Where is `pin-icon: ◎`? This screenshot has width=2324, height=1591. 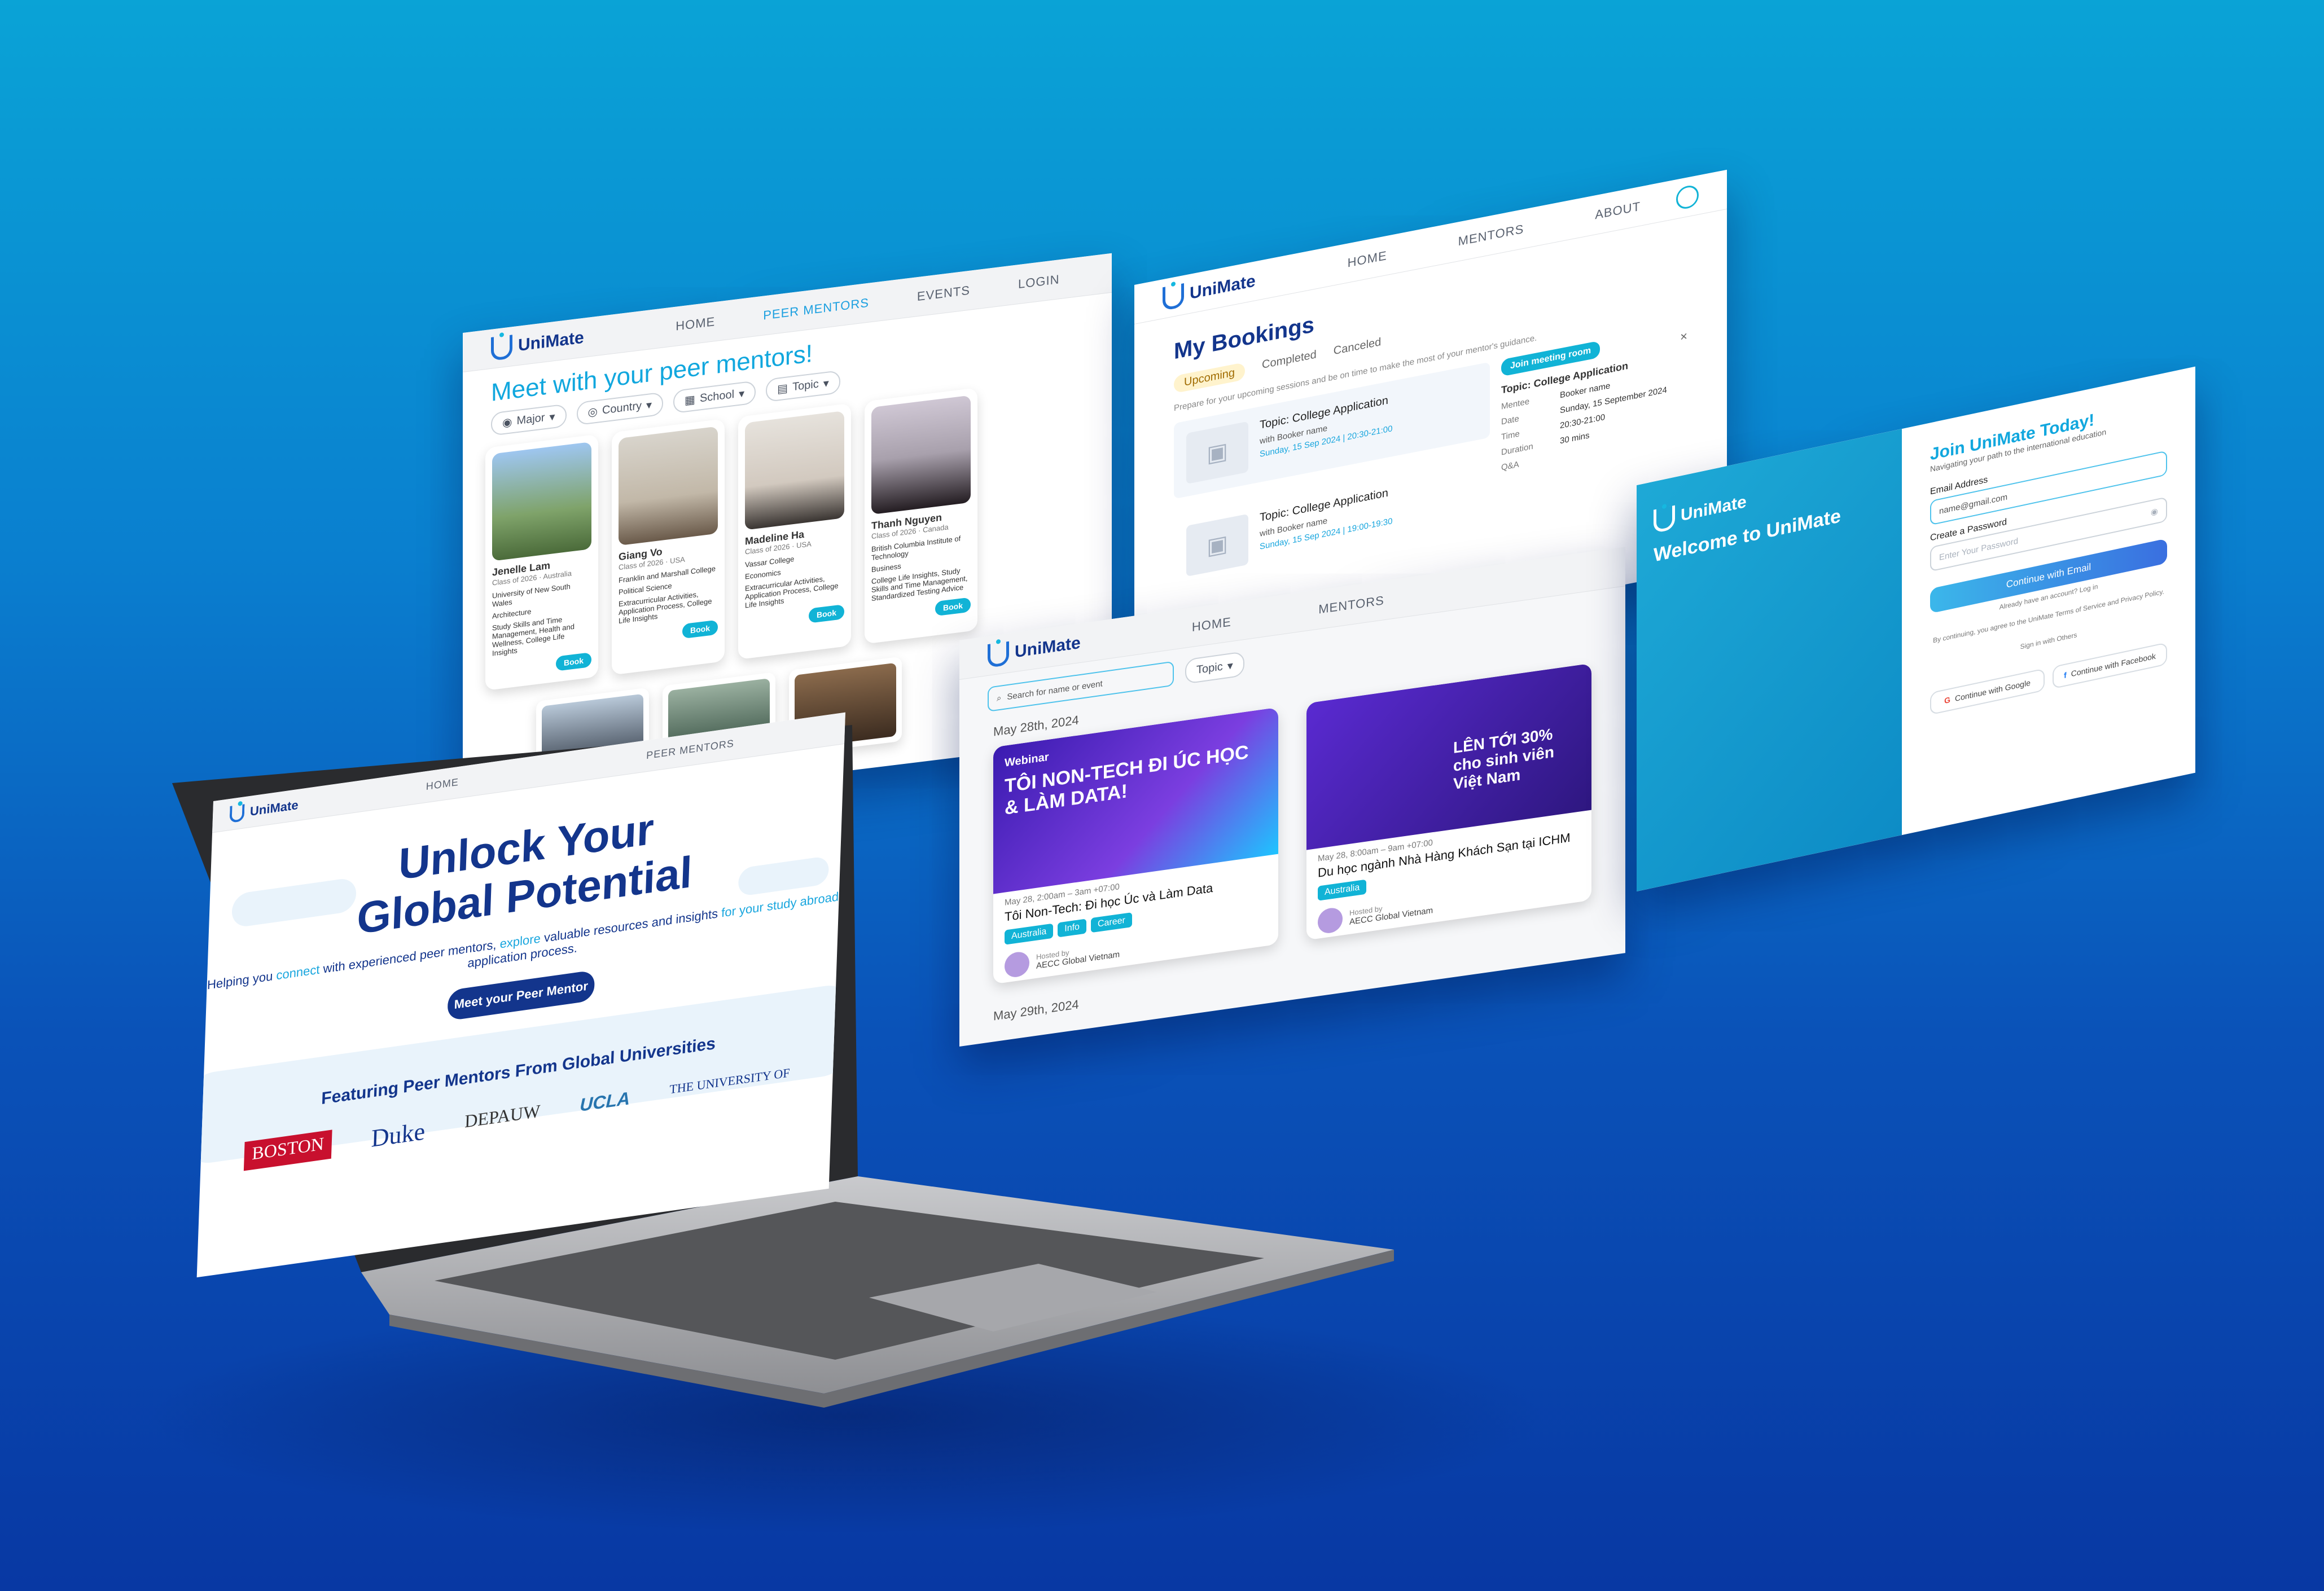
pin-icon: ◎ is located at coordinates (592, 412).